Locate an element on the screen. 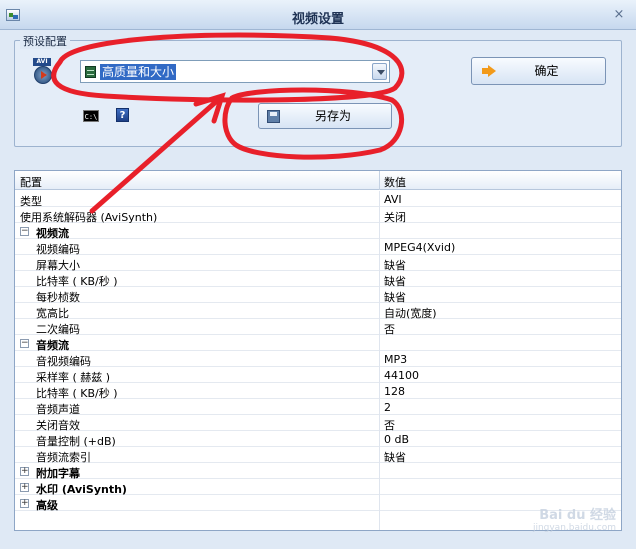 This screenshot has width=636, height=549. window-title: 视频设置 is located at coordinates (317, 19).